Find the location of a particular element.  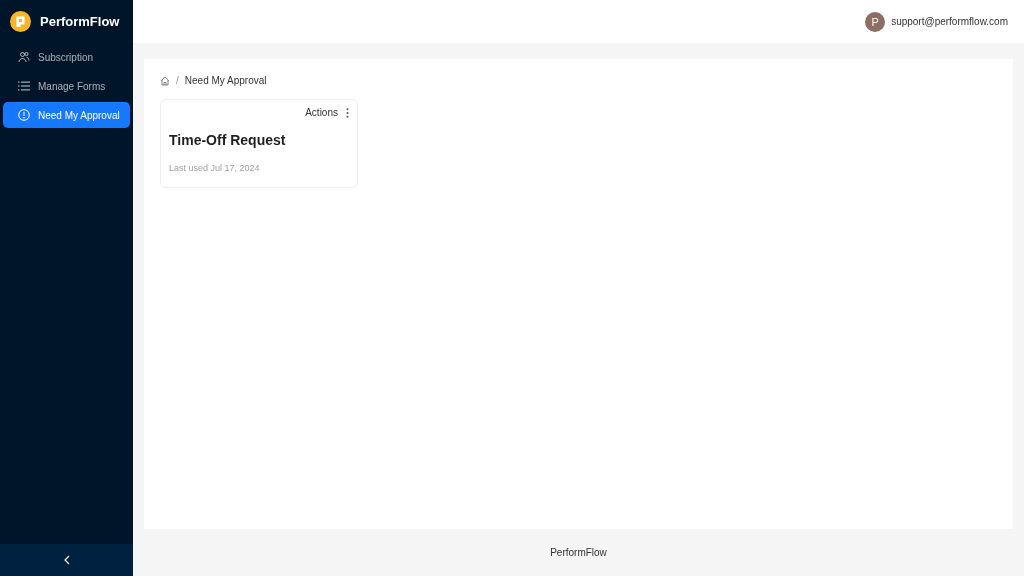

nav-item: Manage Forms is located at coordinates (66, 86).